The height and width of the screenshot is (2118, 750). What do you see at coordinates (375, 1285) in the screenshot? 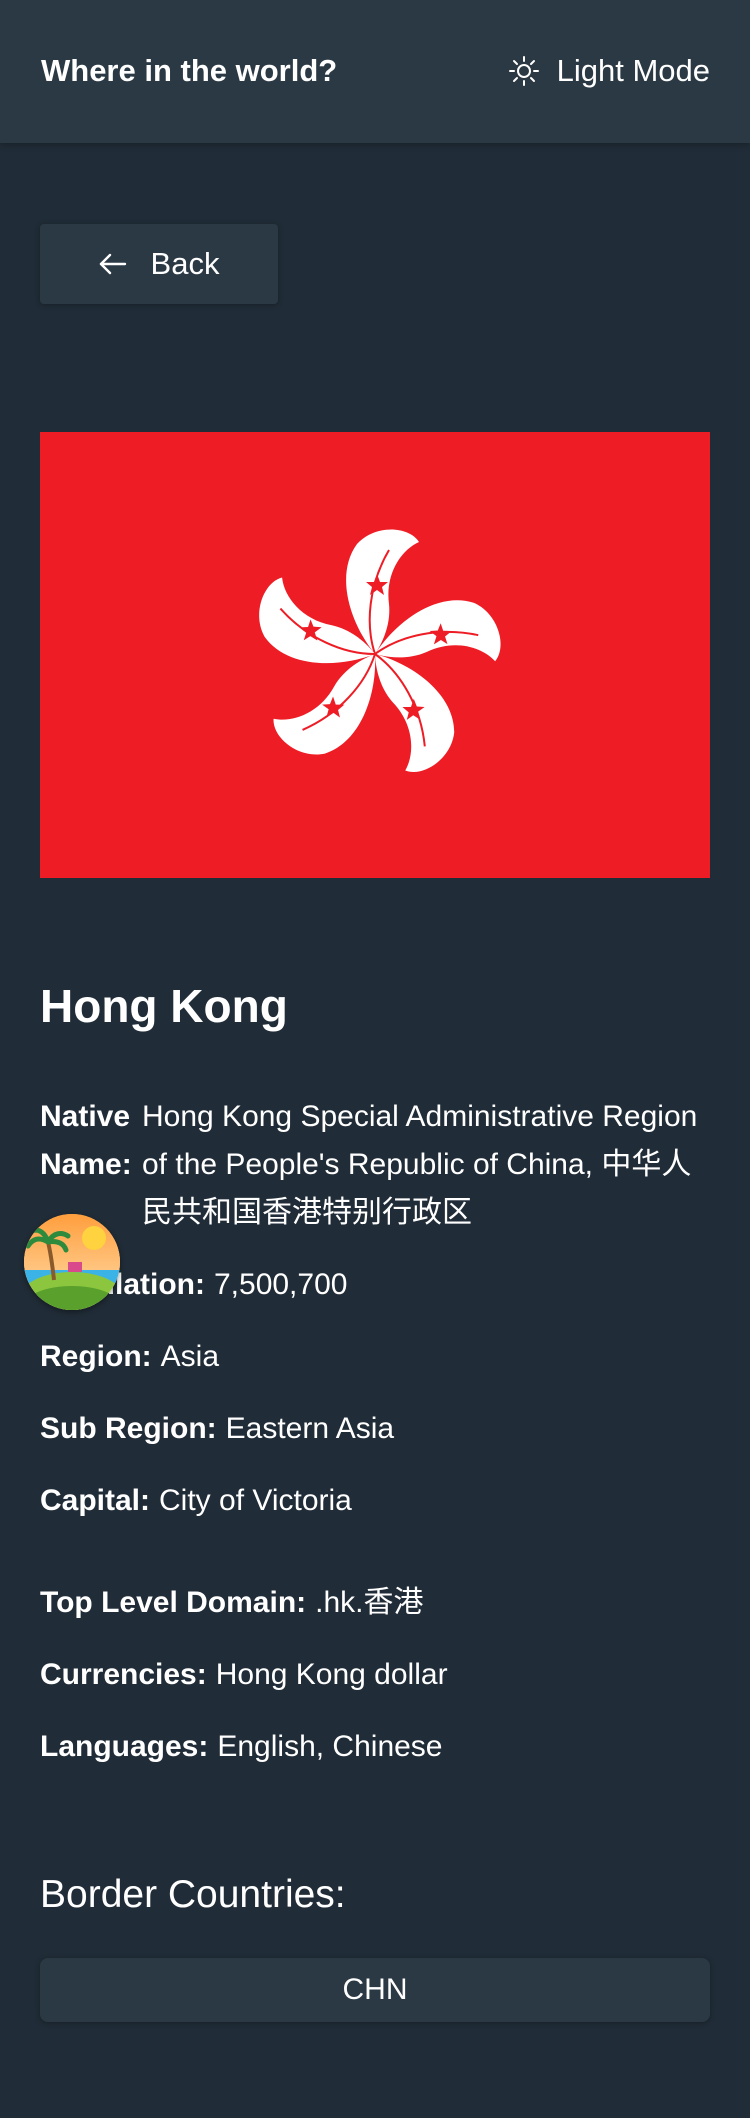
I see `detail-population: Population: 7,500,700` at bounding box center [375, 1285].